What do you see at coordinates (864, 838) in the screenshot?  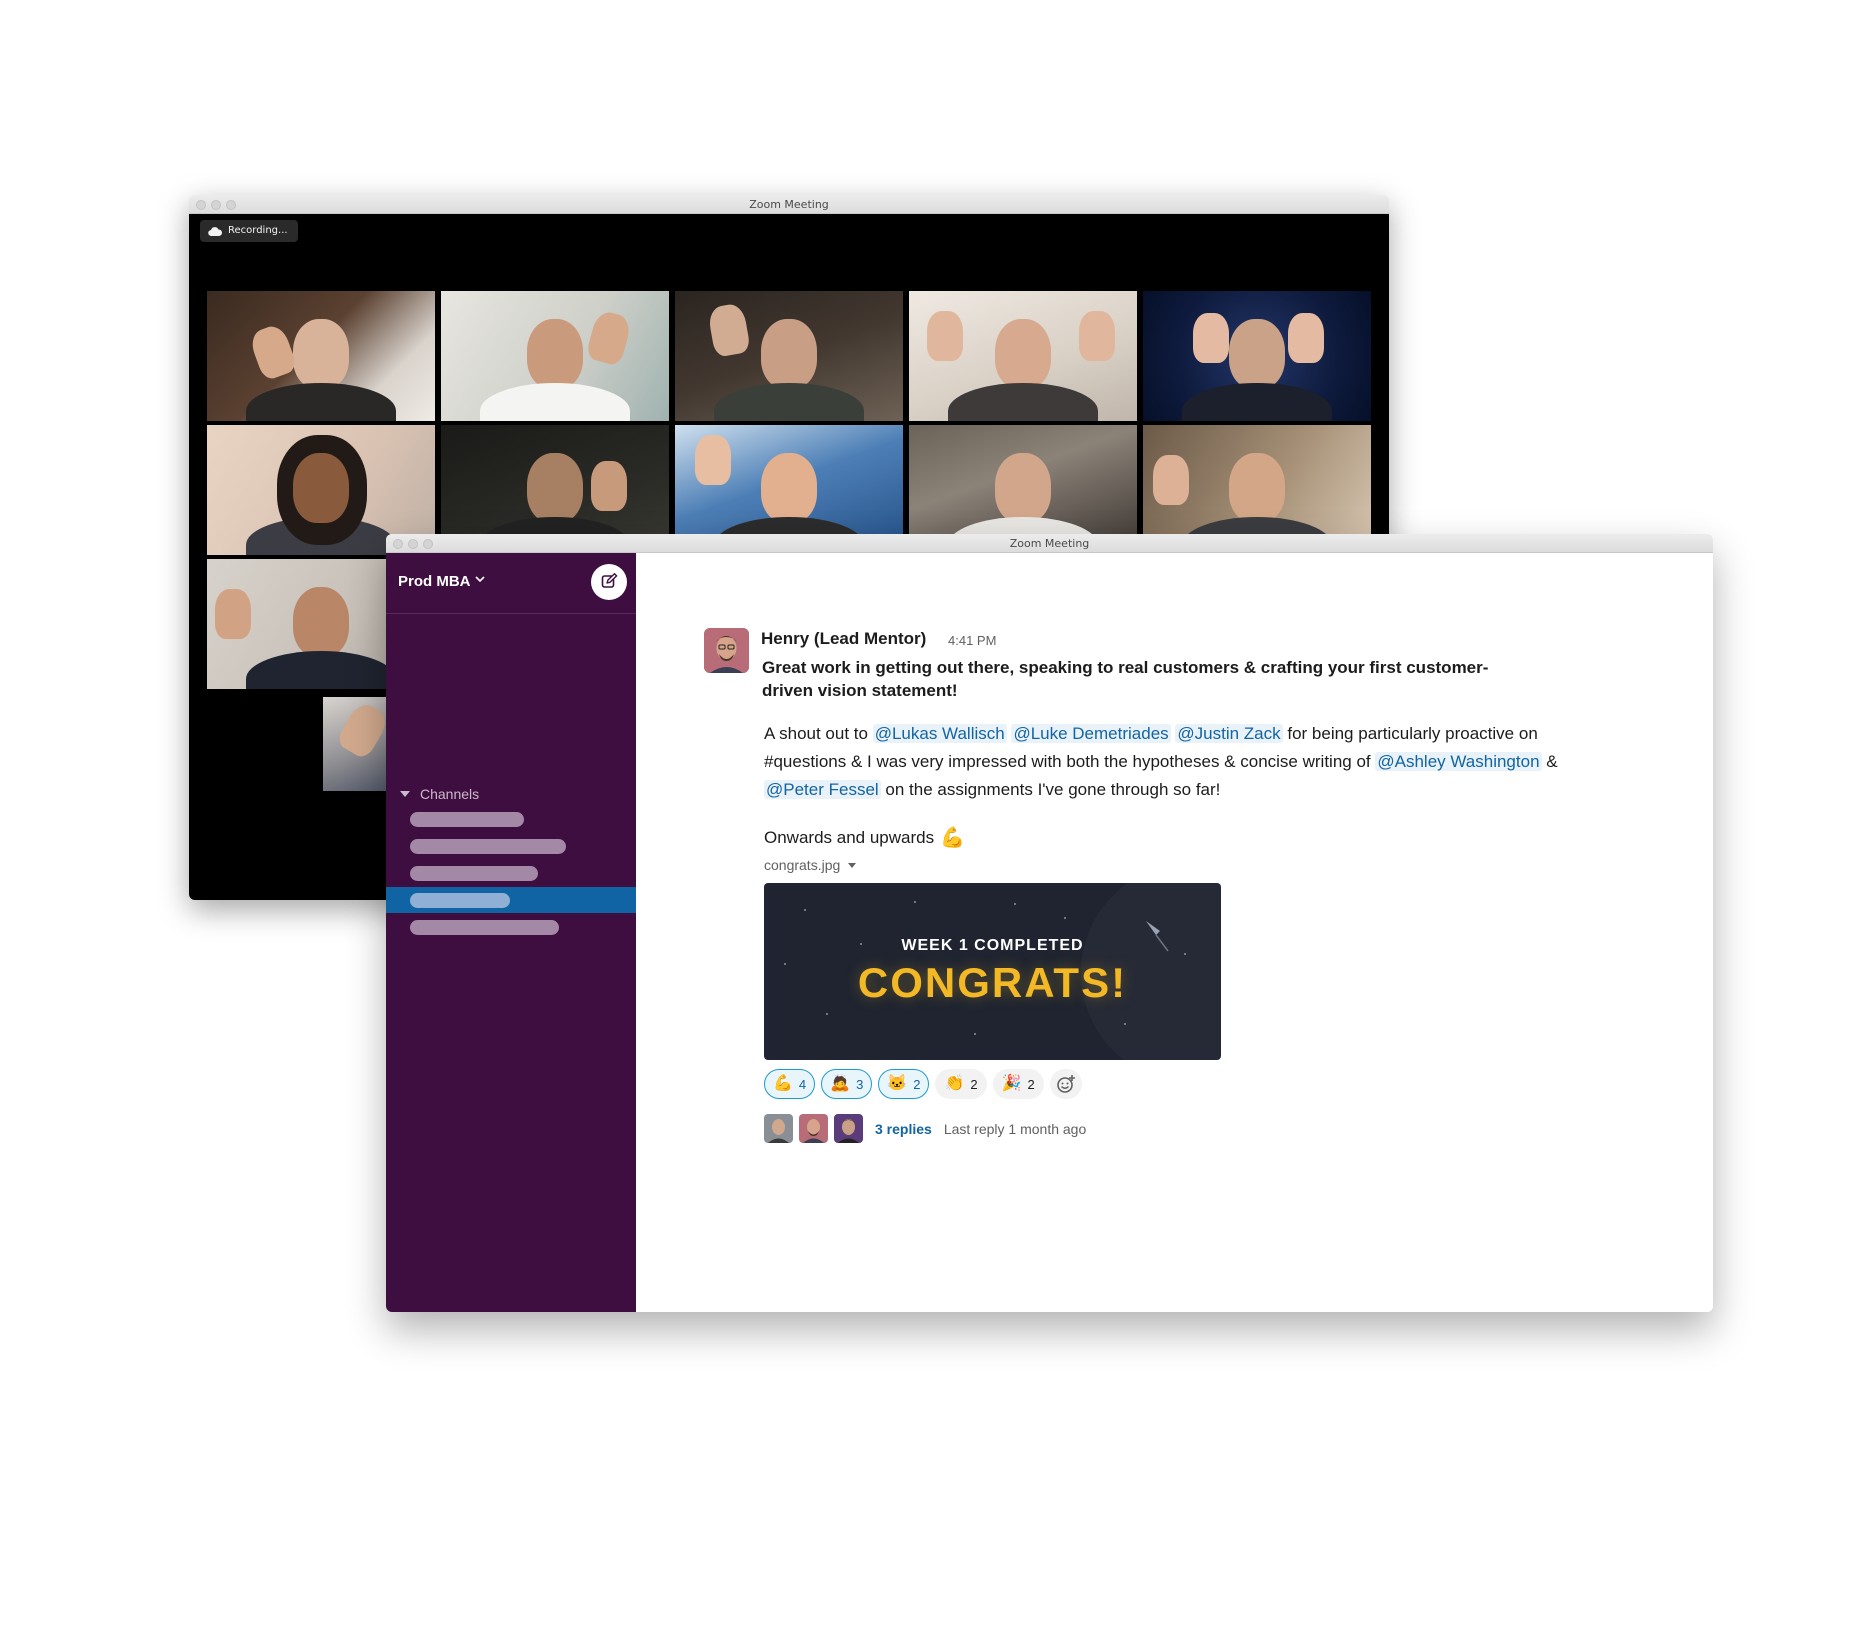 I see `message-closing-line: Onwards and upwards 💪` at bounding box center [864, 838].